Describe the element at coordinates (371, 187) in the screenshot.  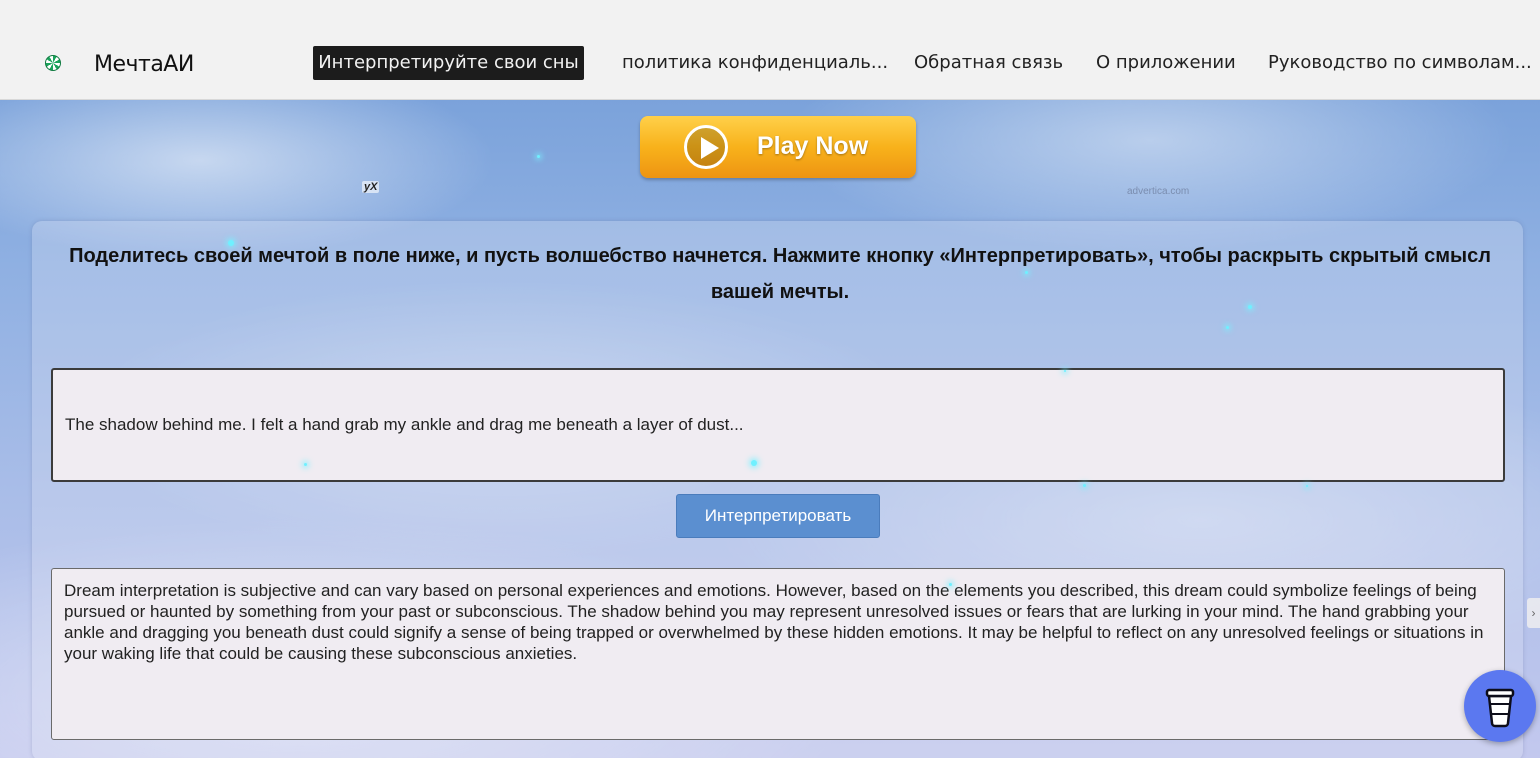
I see `ad-badge: yX` at that location.